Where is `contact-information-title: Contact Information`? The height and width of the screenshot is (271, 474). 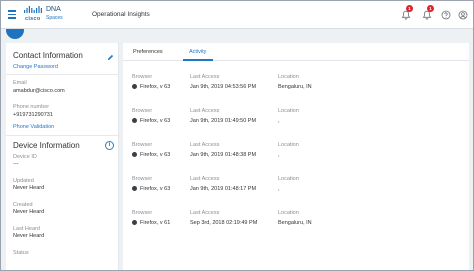
contact-information-title: Contact Information is located at coordinates (48, 55).